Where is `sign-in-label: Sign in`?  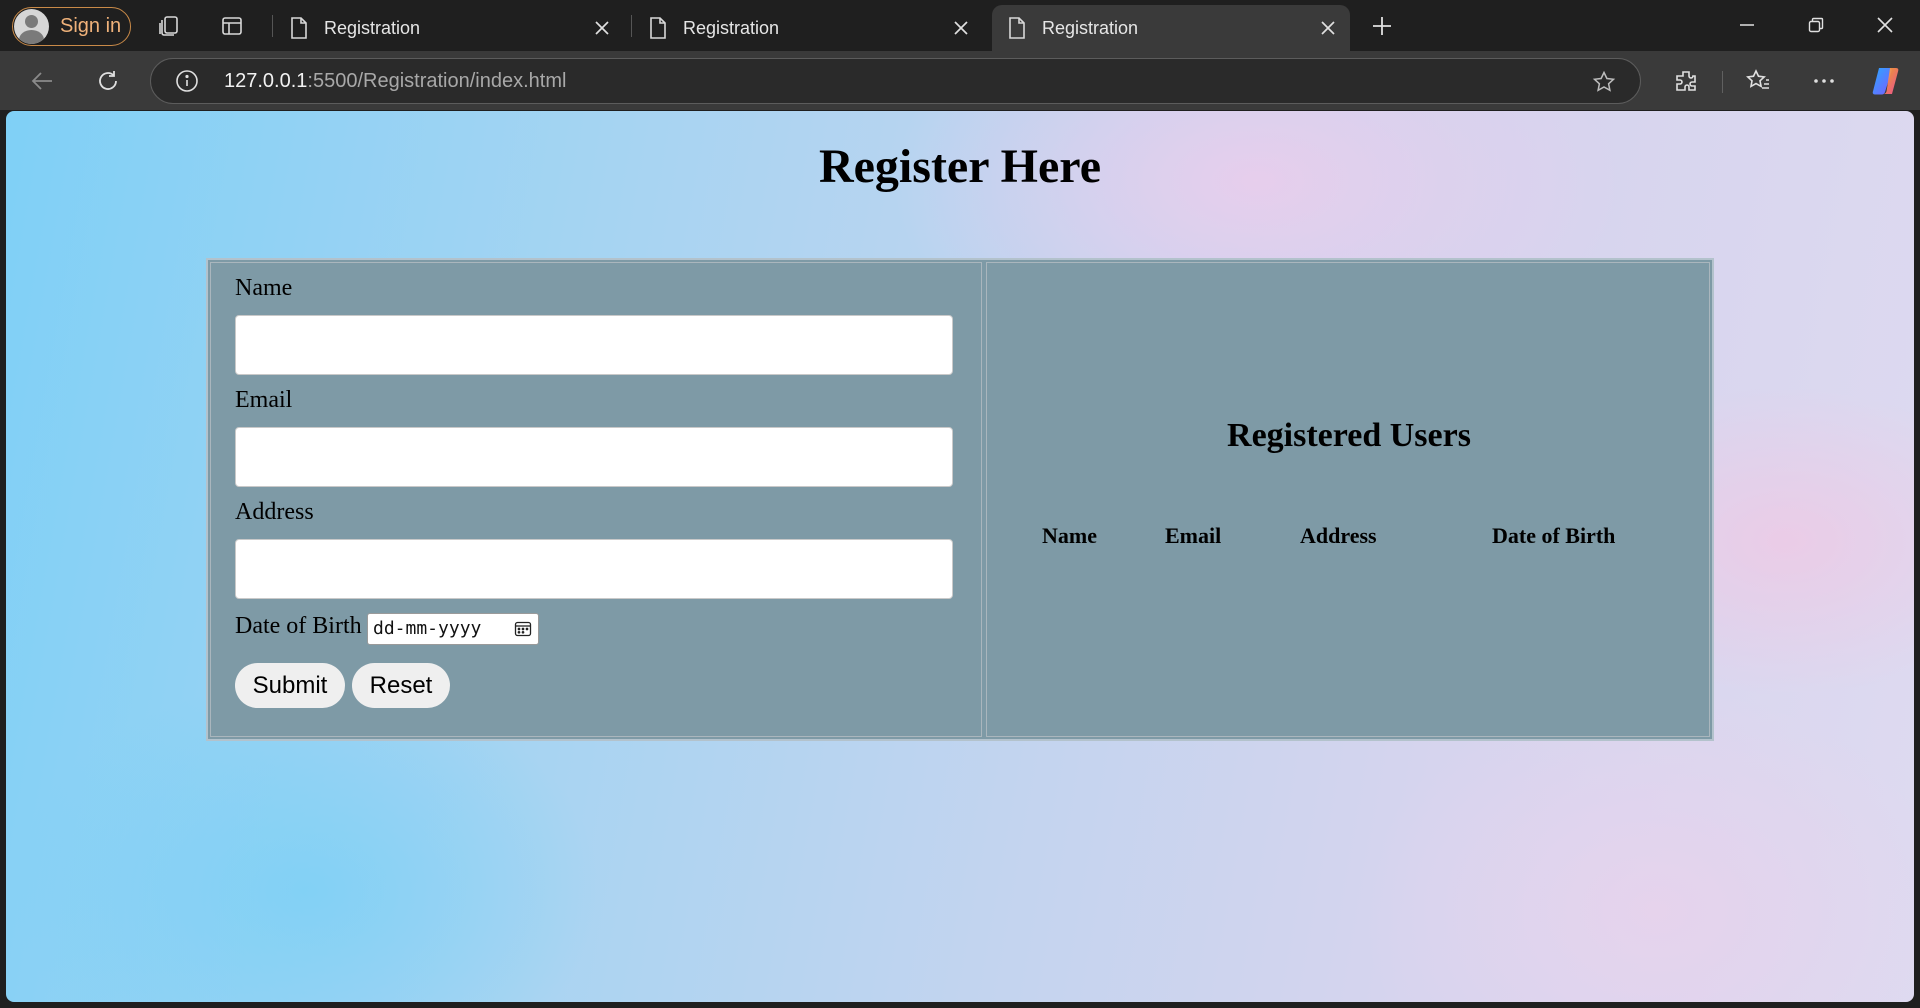 sign-in-label: Sign in is located at coordinates (91, 26).